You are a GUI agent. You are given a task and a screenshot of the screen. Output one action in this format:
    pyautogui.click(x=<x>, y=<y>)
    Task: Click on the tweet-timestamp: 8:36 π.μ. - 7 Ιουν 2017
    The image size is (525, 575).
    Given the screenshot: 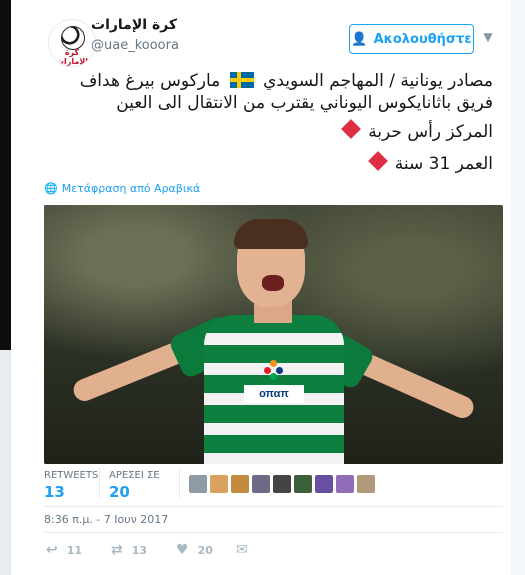 What is the action you would take?
    pyautogui.click(x=106, y=519)
    